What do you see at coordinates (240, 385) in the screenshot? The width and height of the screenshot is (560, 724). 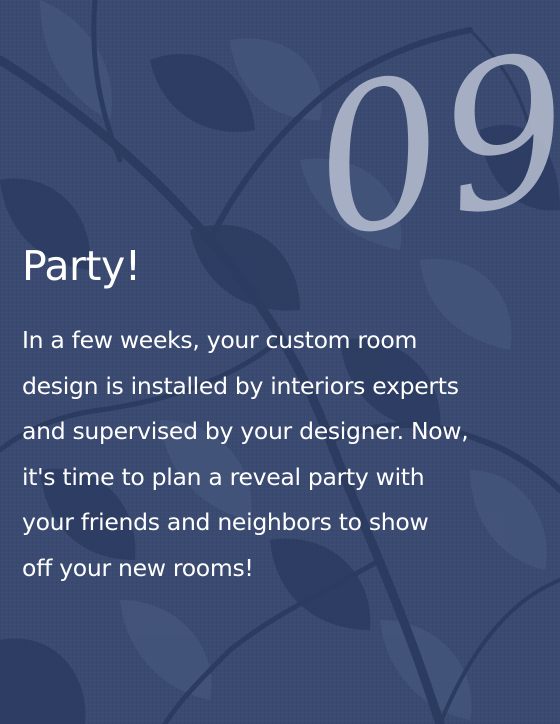 I see `description-line: design is installed by interiors experts` at bounding box center [240, 385].